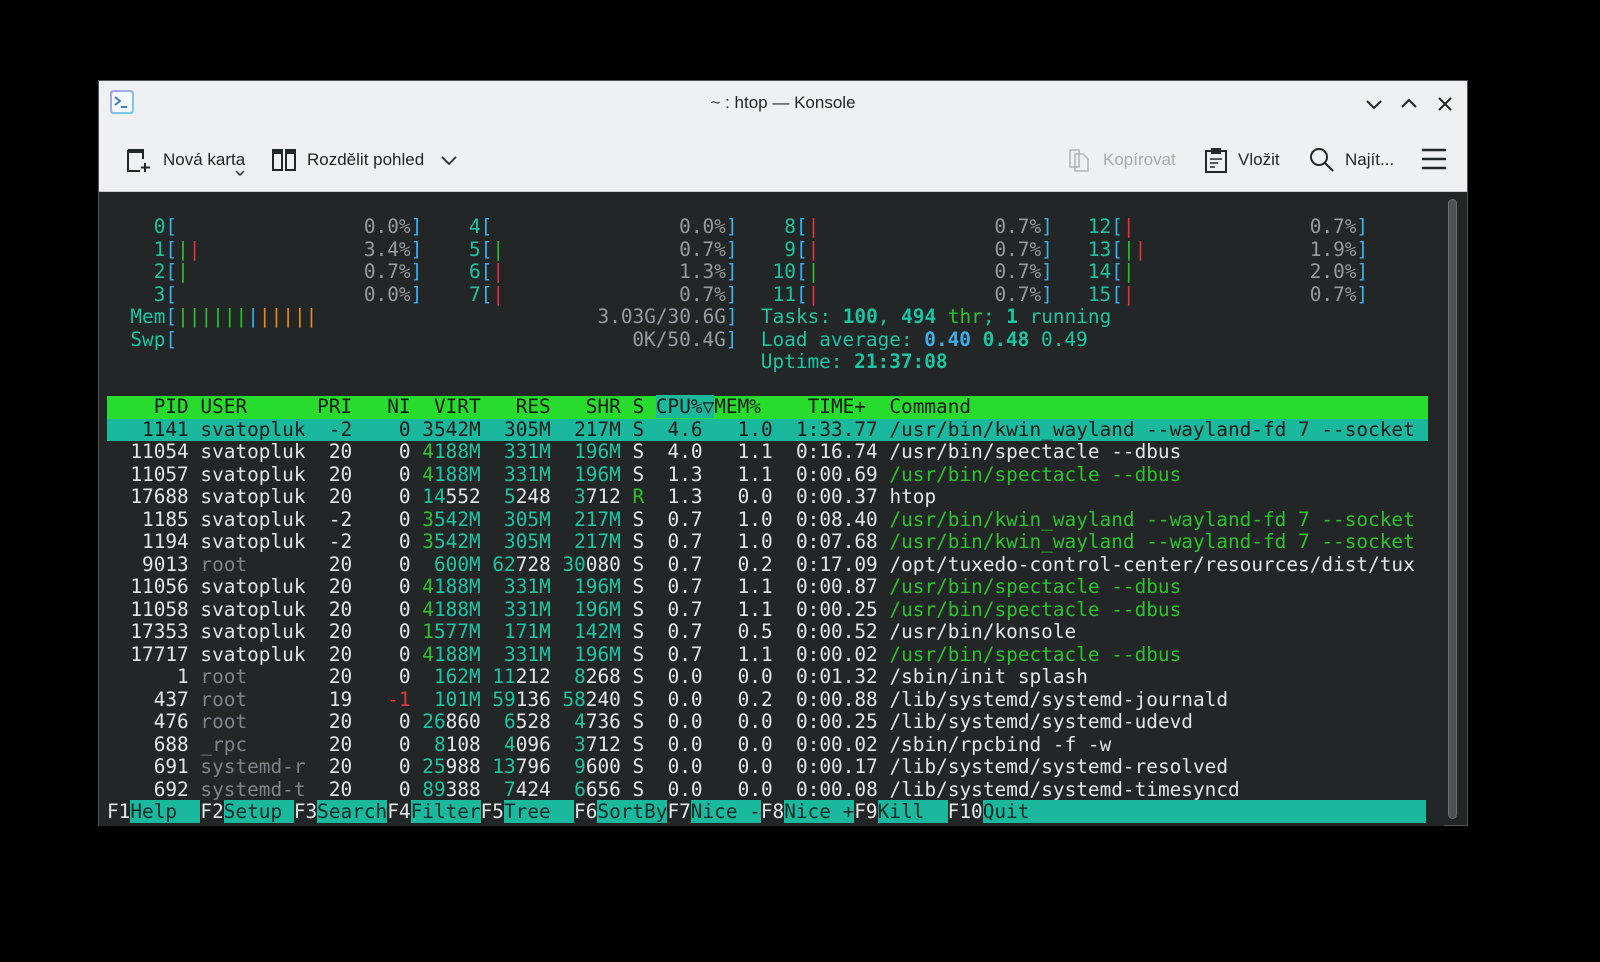 The height and width of the screenshot is (962, 1600). Describe the element at coordinates (1079, 160) in the screenshot. I see `copy-icon` at that location.